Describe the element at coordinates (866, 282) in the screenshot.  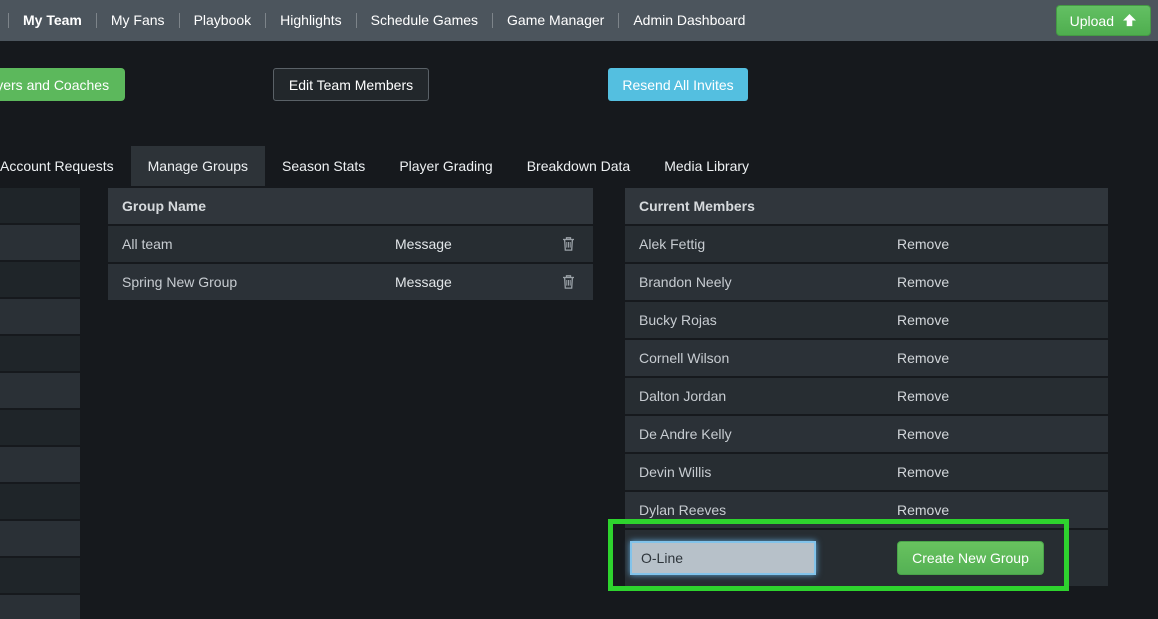
I see `member-row: Brandon Neely Remove` at that location.